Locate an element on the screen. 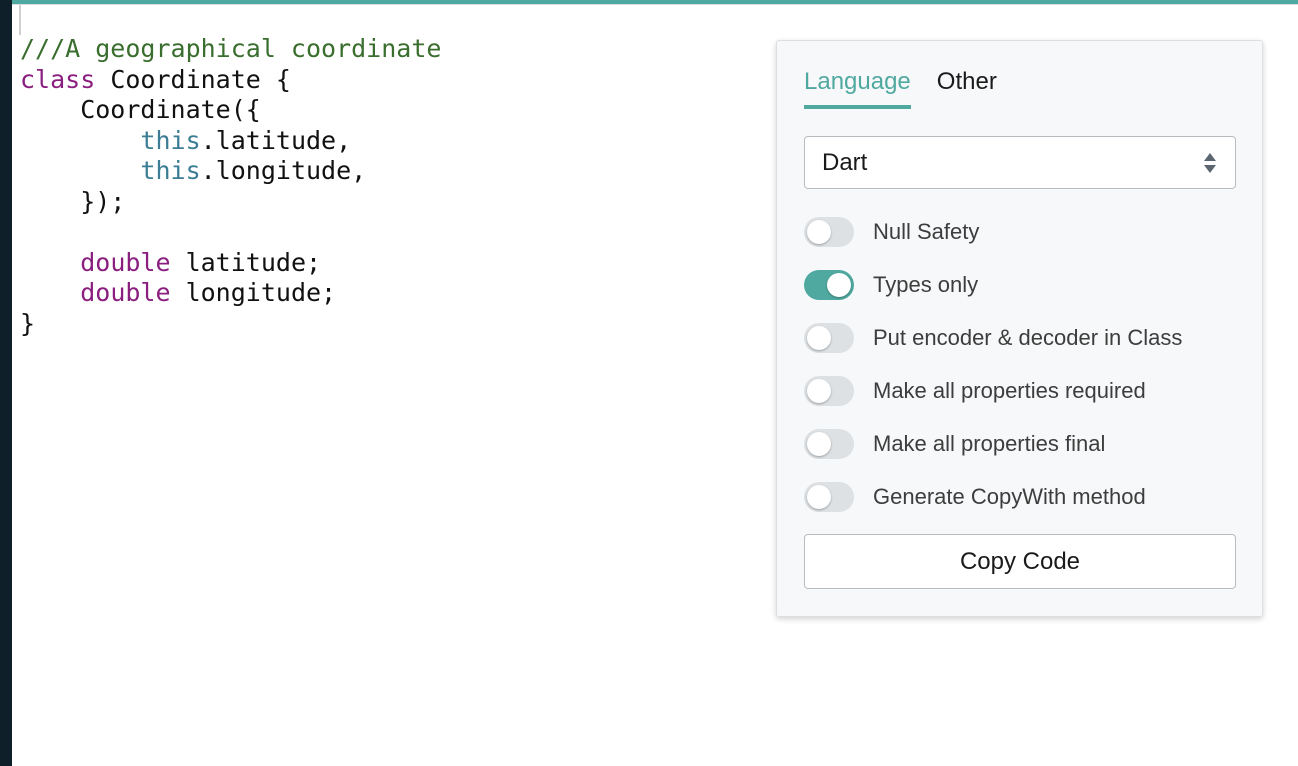 Image resolution: width=1298 pixels, height=766 pixels. code-line: ///A geographical coordinate is located at coordinates (390, 49).